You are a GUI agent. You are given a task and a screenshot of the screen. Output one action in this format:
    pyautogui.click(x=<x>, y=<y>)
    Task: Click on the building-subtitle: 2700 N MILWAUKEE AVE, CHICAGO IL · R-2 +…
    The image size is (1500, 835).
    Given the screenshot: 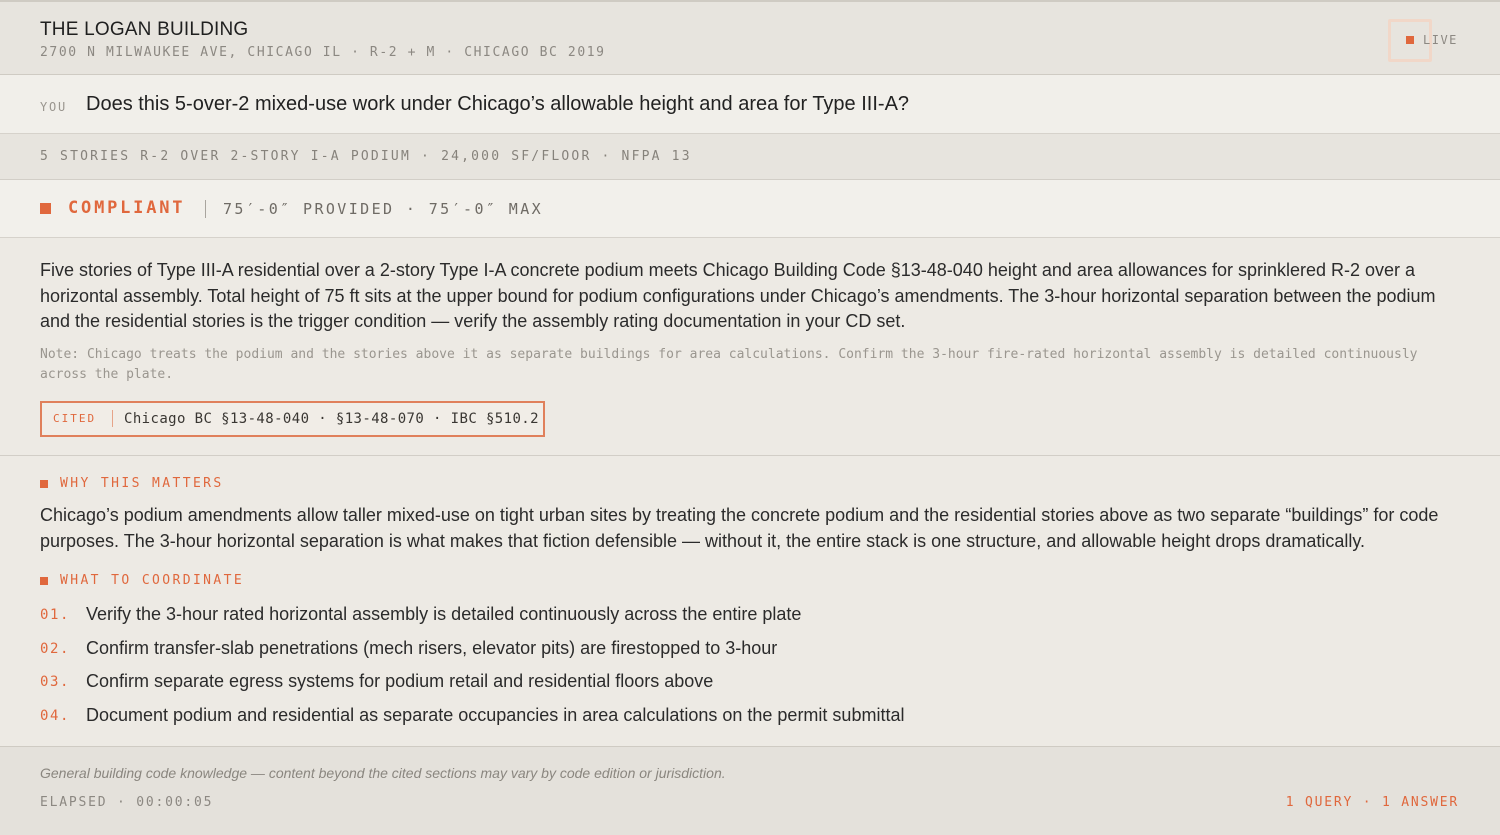 What is the action you would take?
    pyautogui.click(x=323, y=52)
    